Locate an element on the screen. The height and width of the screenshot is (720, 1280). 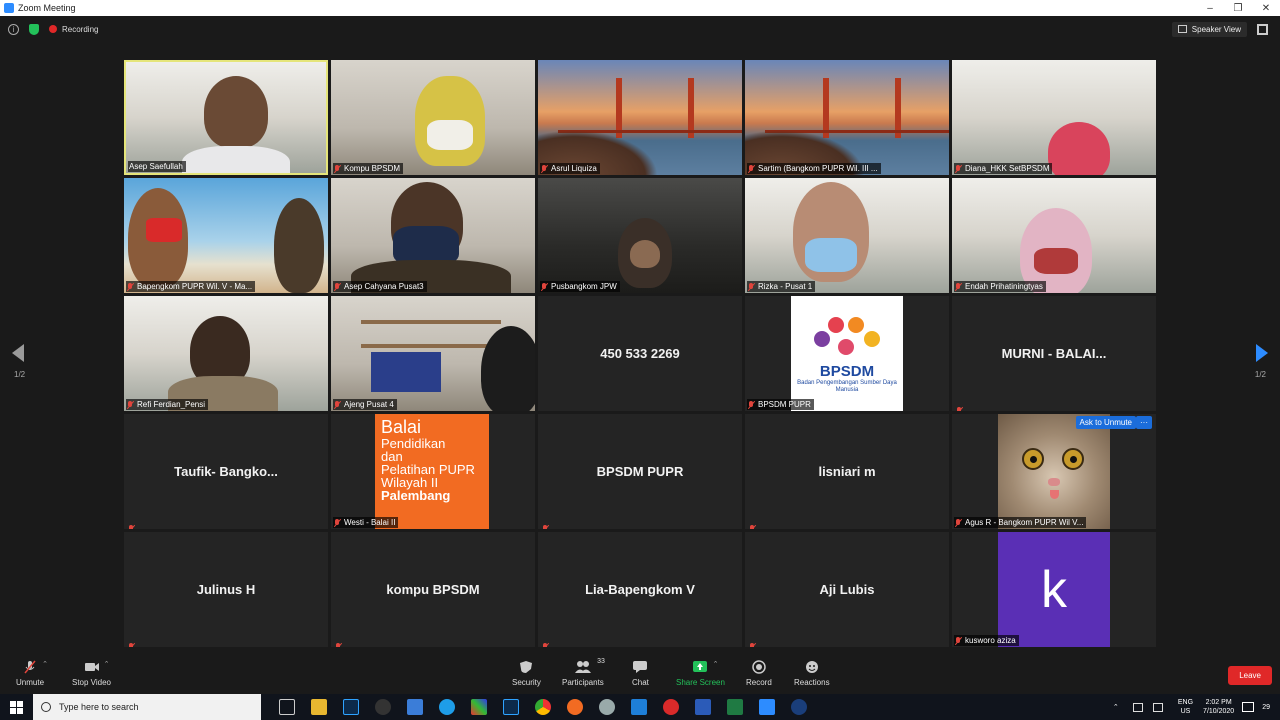
volume-icon is located at coordinates (1157, 707).